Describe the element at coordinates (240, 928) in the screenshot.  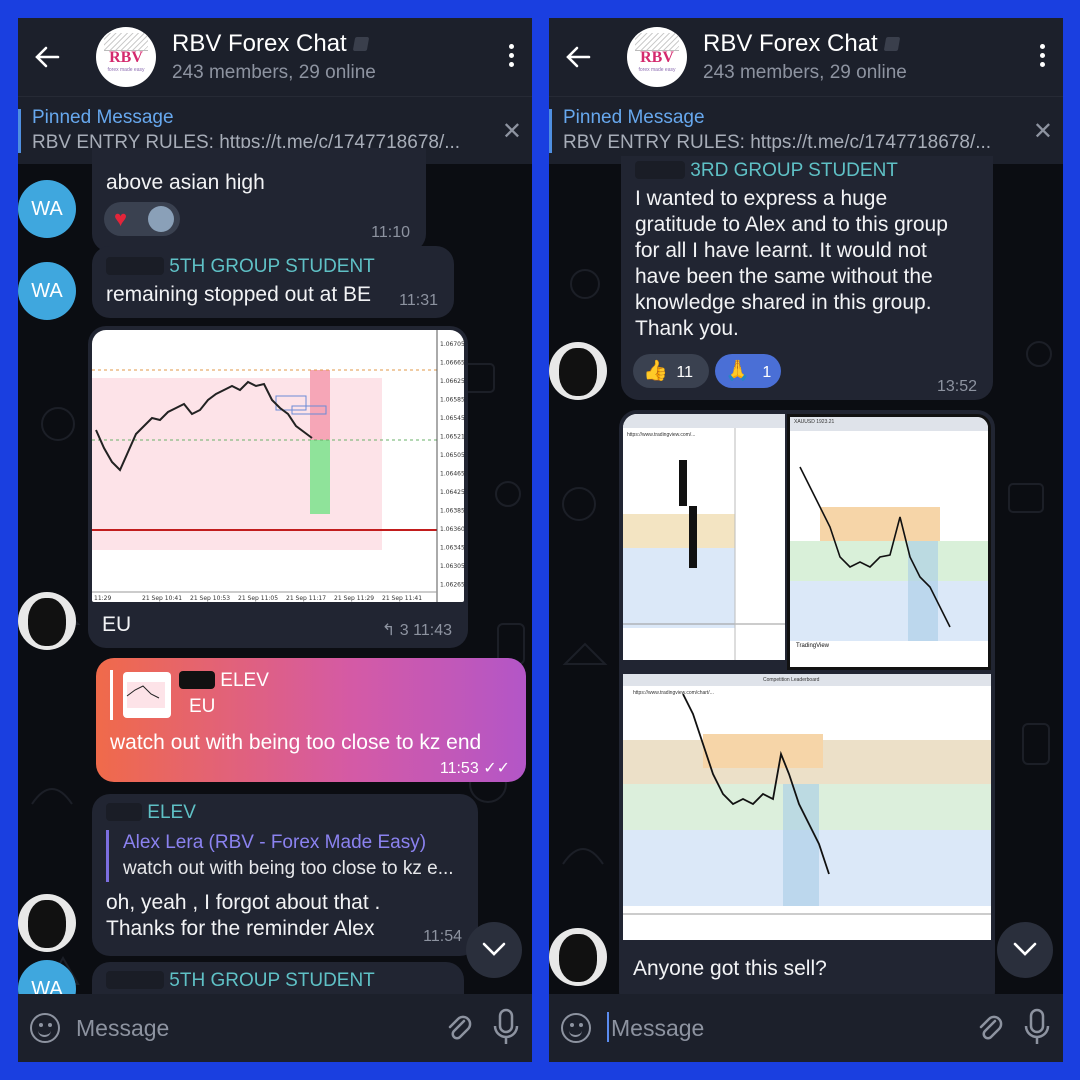
I see `message-text: Thanks for the reminder Alex` at that location.